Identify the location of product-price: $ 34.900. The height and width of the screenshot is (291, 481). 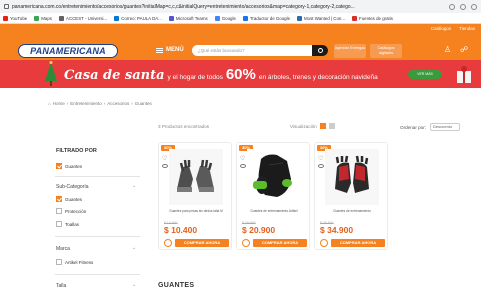
(337, 230).